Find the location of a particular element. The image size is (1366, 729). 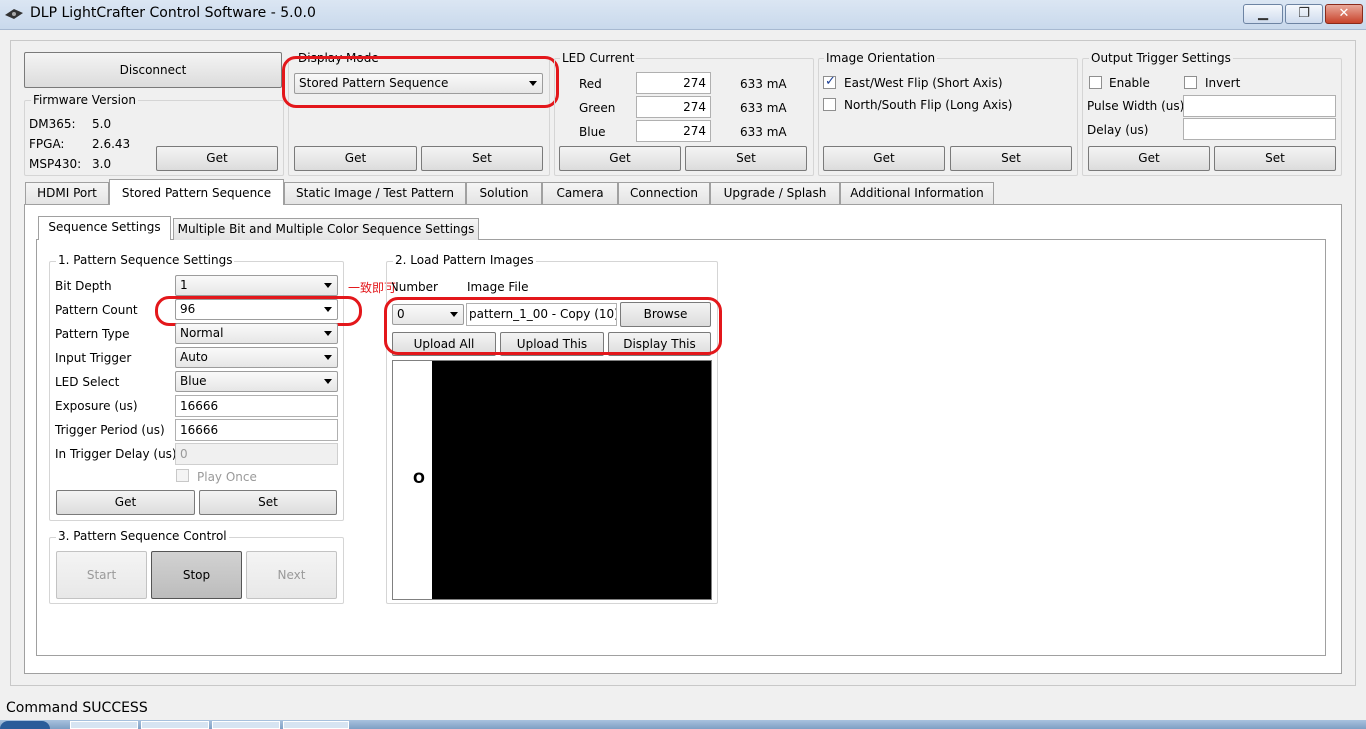

close-button: ✕ is located at coordinates (1344, 14).